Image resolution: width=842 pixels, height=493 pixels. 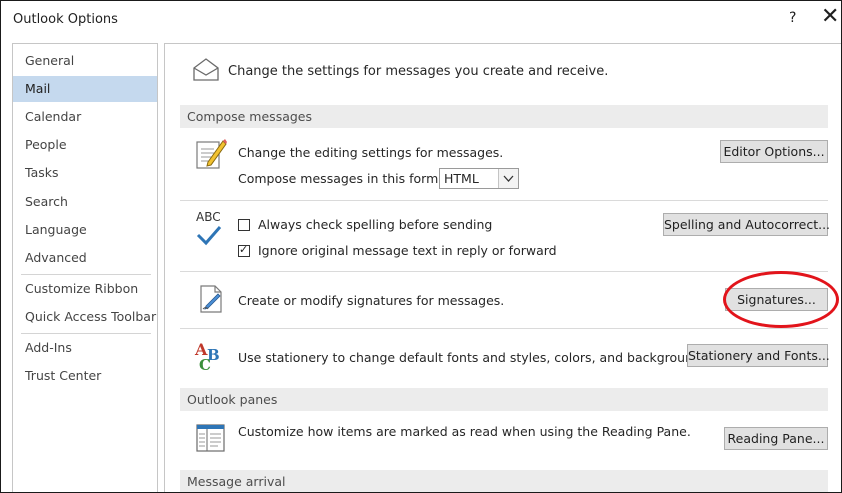 I want to click on section-compose-messages: Compose messages, so click(x=504, y=116).